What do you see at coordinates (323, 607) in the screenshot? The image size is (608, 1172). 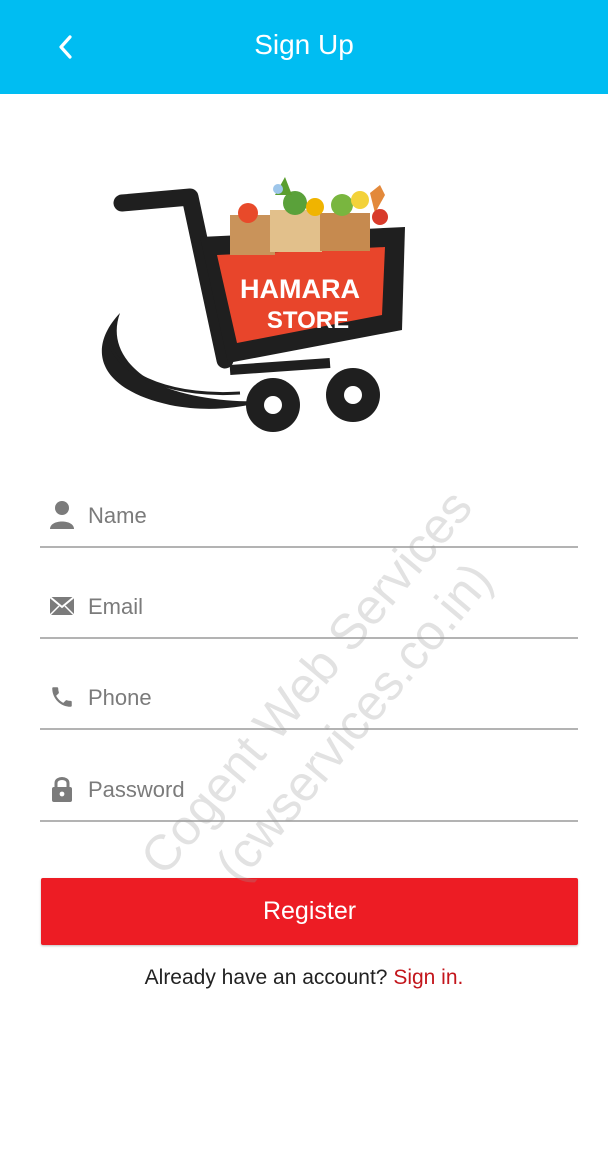 I see `email-input` at bounding box center [323, 607].